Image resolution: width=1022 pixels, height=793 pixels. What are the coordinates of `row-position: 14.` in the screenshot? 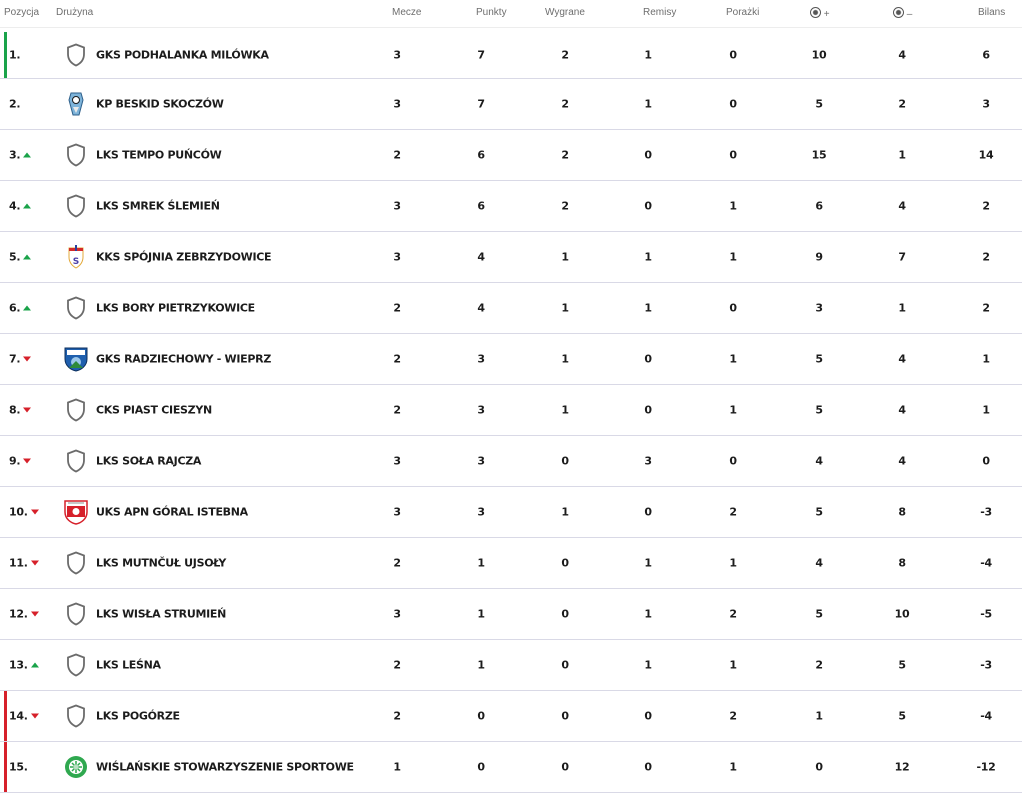 It's located at (24, 716).